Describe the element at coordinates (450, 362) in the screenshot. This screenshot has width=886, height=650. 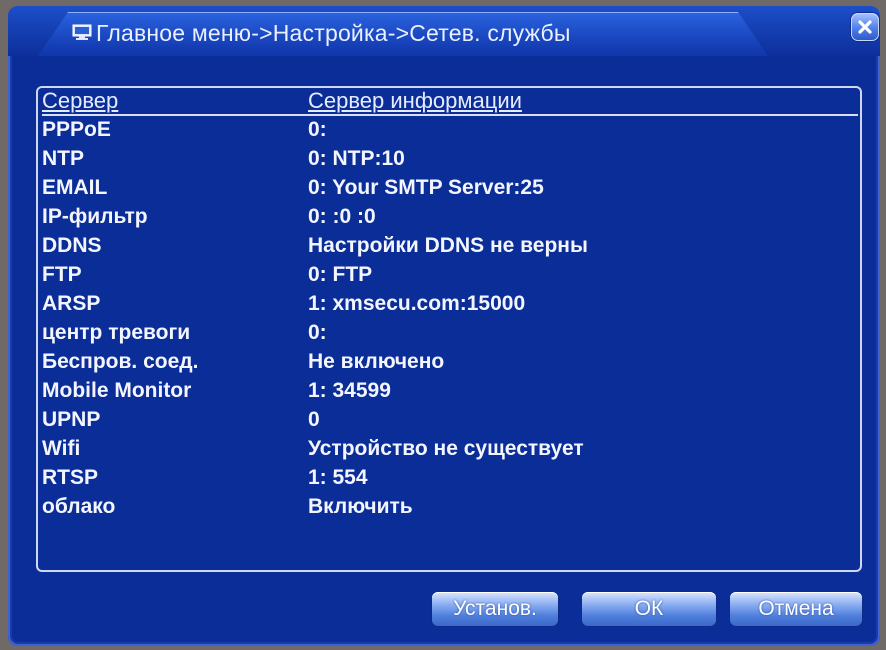
I see `table-row-wireless: Беспров. соед. Не включено` at that location.